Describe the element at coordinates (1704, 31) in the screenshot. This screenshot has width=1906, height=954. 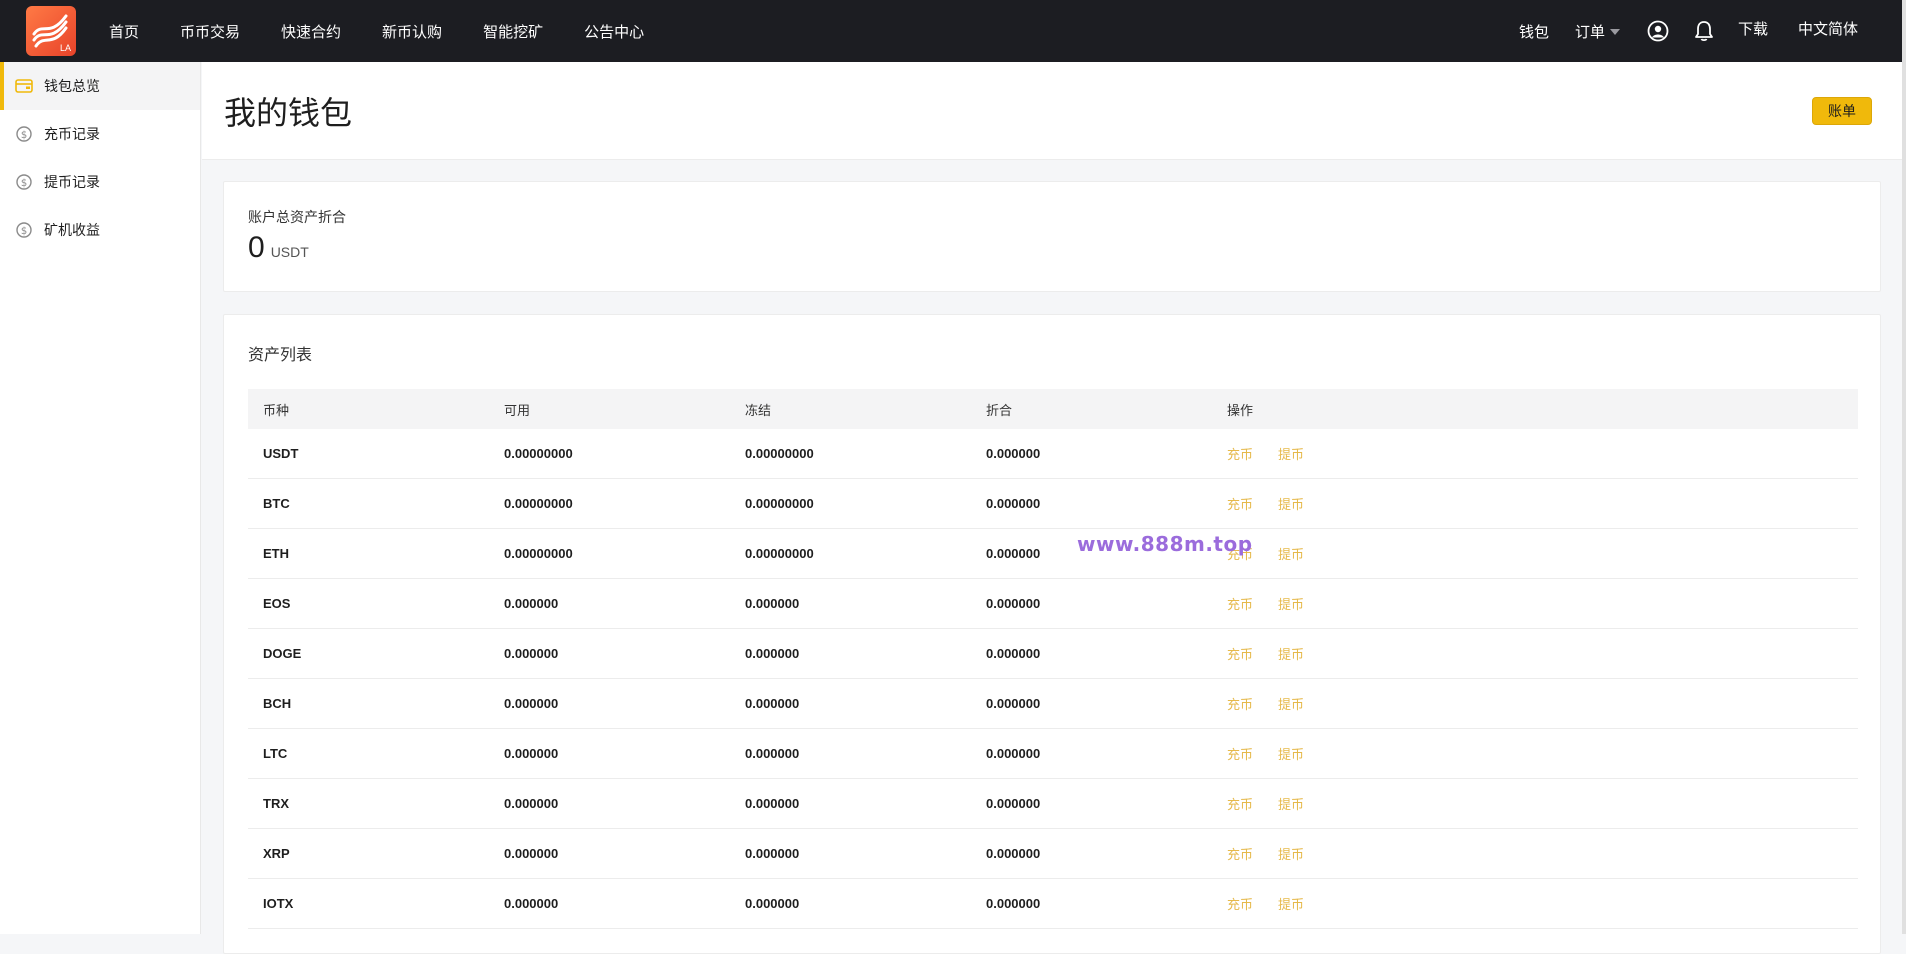
I see `notification-bell-icon` at that location.